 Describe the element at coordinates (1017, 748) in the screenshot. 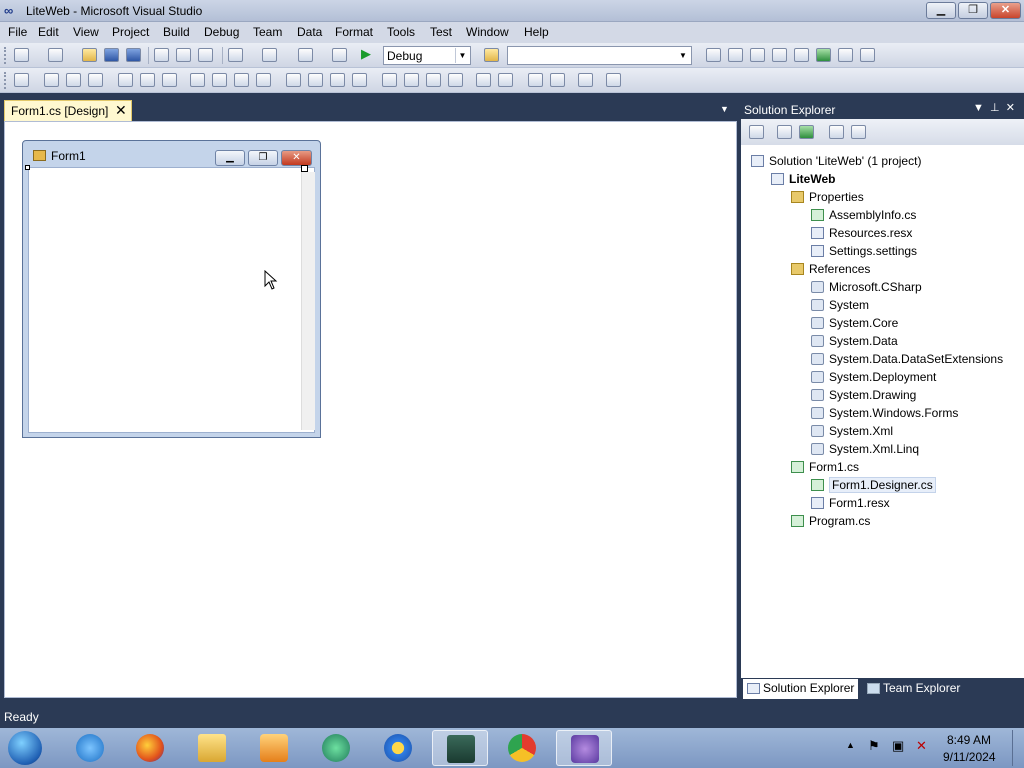

I see `show-desktop-button` at that location.